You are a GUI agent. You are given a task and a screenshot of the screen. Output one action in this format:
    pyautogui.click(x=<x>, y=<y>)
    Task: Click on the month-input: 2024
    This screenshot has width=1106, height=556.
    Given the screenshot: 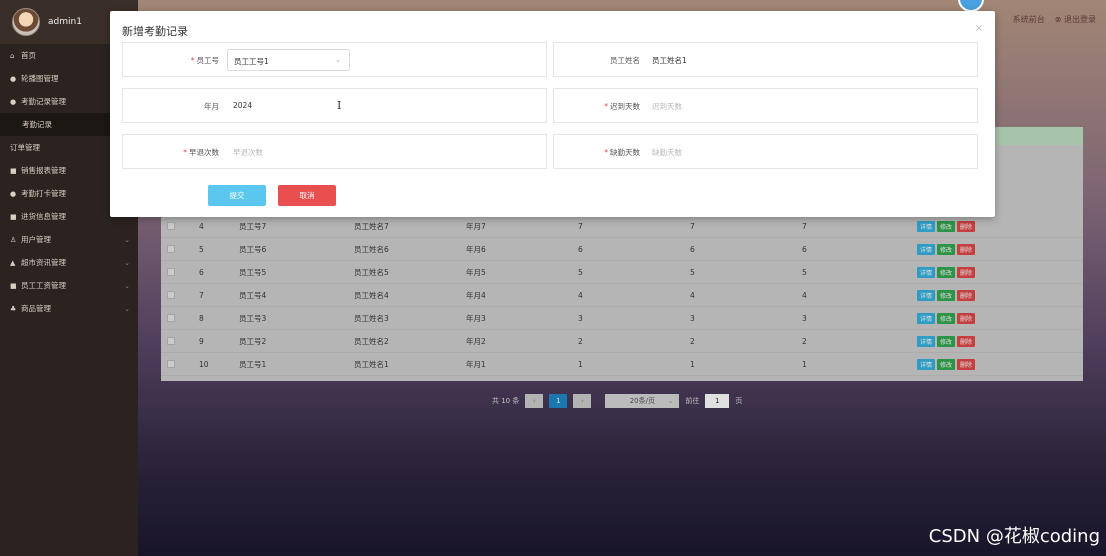 What is the action you would take?
    pyautogui.click(x=242, y=105)
    